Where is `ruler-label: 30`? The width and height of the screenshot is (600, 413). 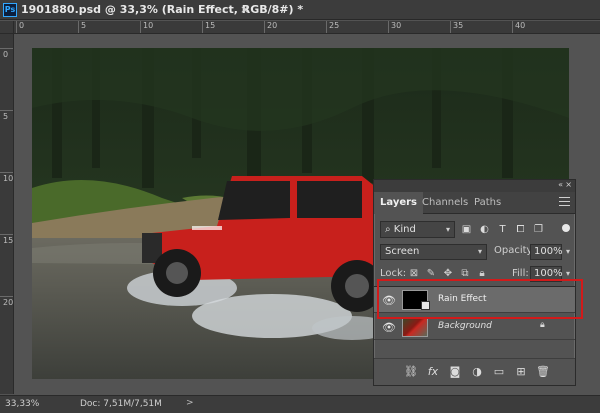
ruler-label: 30 is located at coordinates (396, 25).